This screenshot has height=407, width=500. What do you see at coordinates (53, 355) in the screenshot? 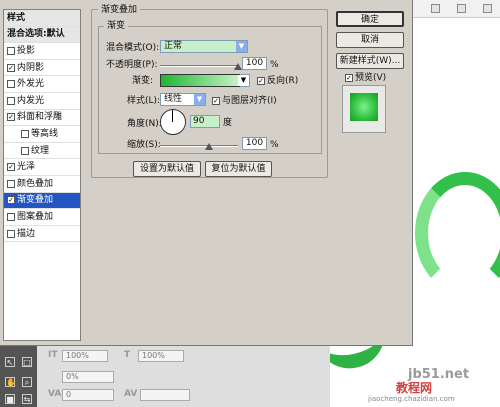
I see `vertical-scale-icon: IT` at bounding box center [53, 355].